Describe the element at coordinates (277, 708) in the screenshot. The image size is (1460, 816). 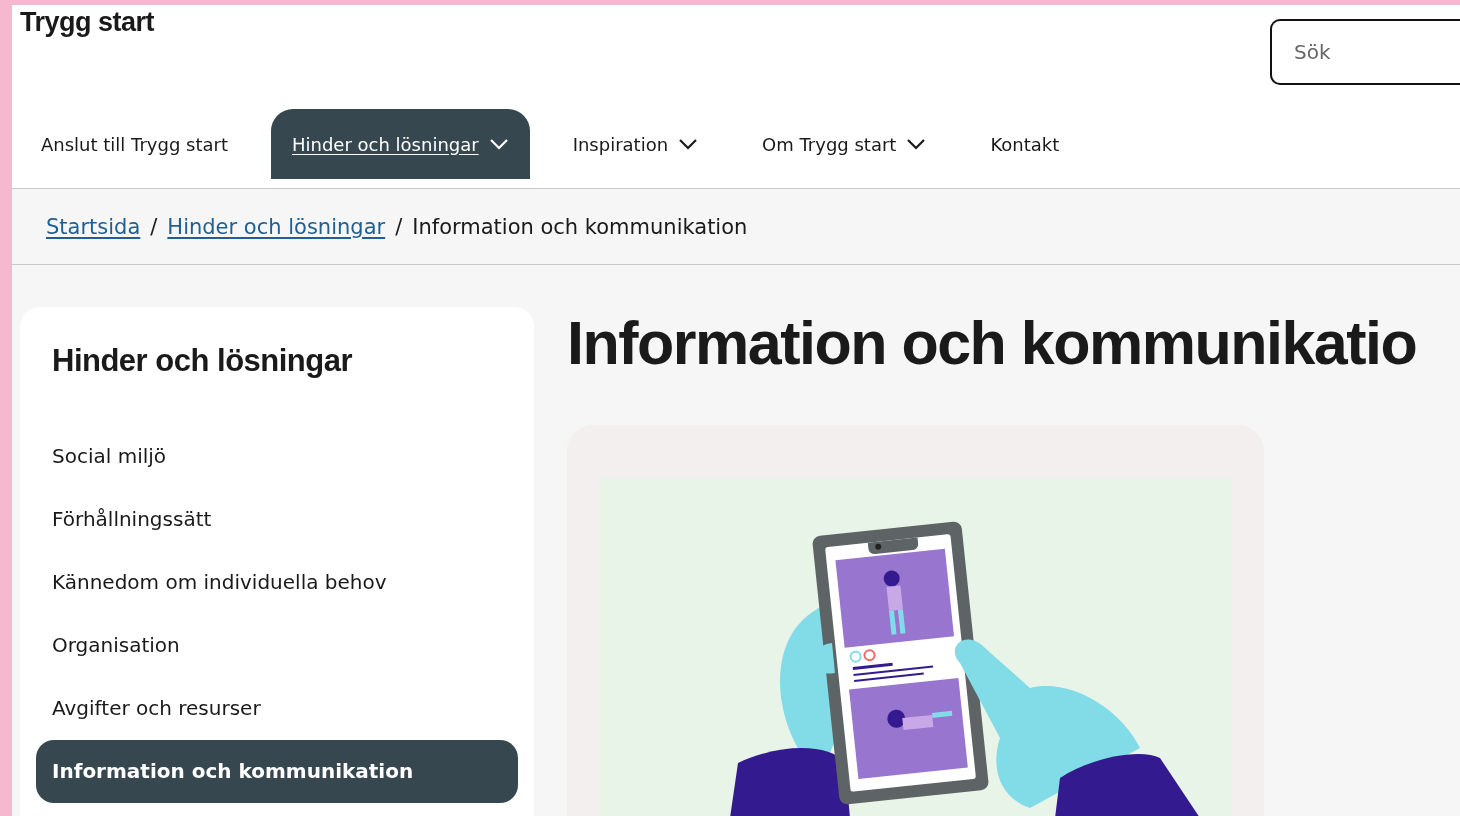
I see `sidebar-item: Avgifter och resurser` at that location.